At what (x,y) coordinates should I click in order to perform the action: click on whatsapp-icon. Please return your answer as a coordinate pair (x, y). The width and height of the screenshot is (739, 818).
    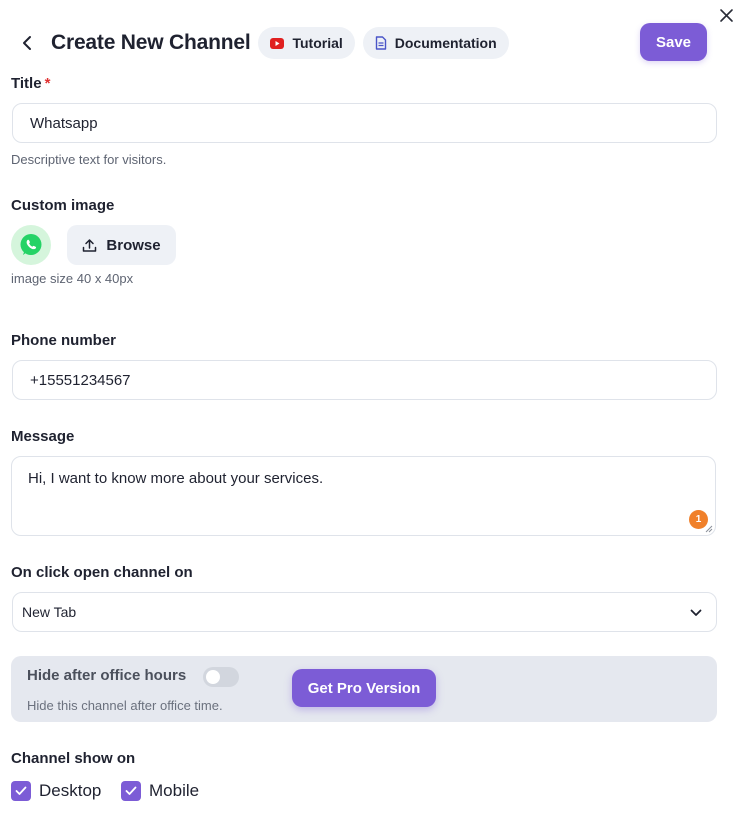
    Looking at the image, I should click on (31, 245).